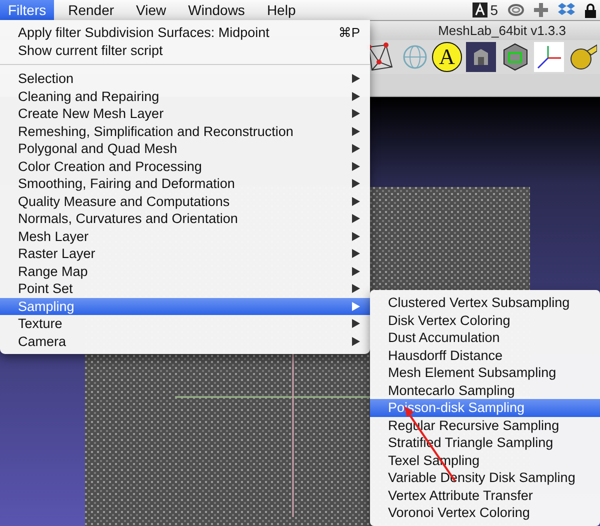 This screenshot has height=526, width=600. Describe the element at coordinates (185, 236) in the screenshot. I see `menu-item: Mesh Layer` at that location.